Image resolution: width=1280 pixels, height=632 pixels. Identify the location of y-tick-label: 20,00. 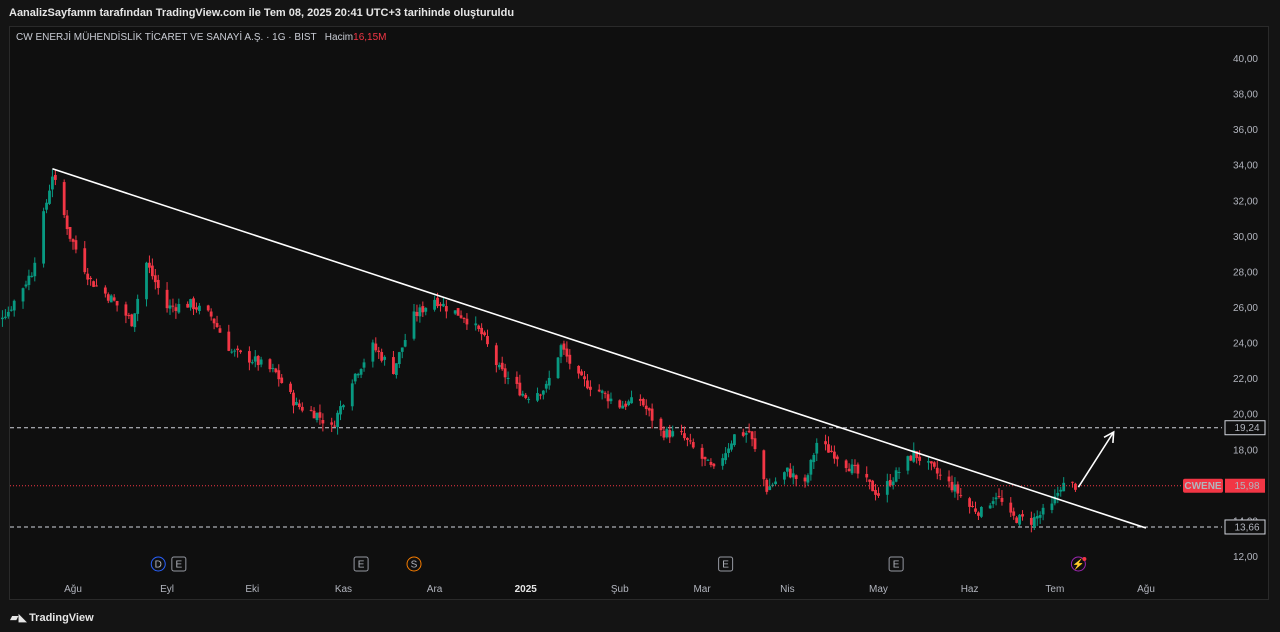
(1245, 415).